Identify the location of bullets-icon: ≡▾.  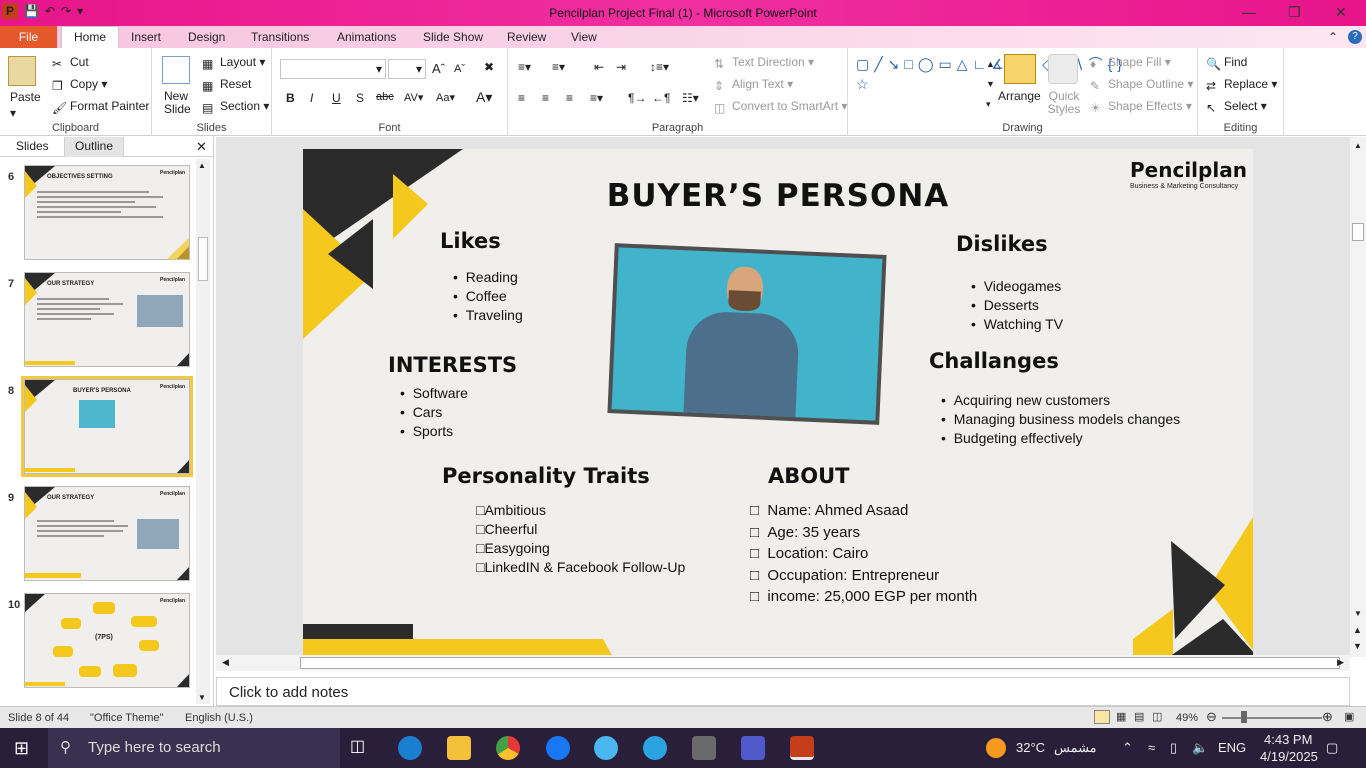
(524, 67).